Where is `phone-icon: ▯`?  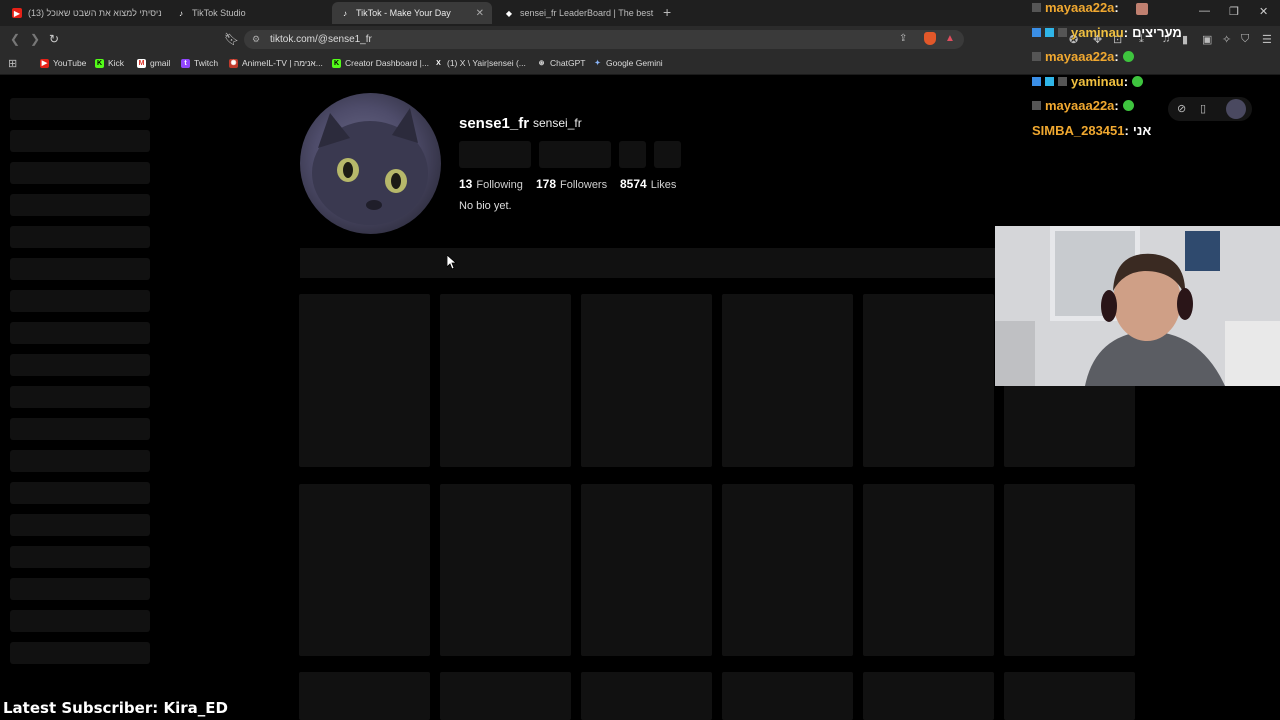 phone-icon: ▯ is located at coordinates (1203, 108).